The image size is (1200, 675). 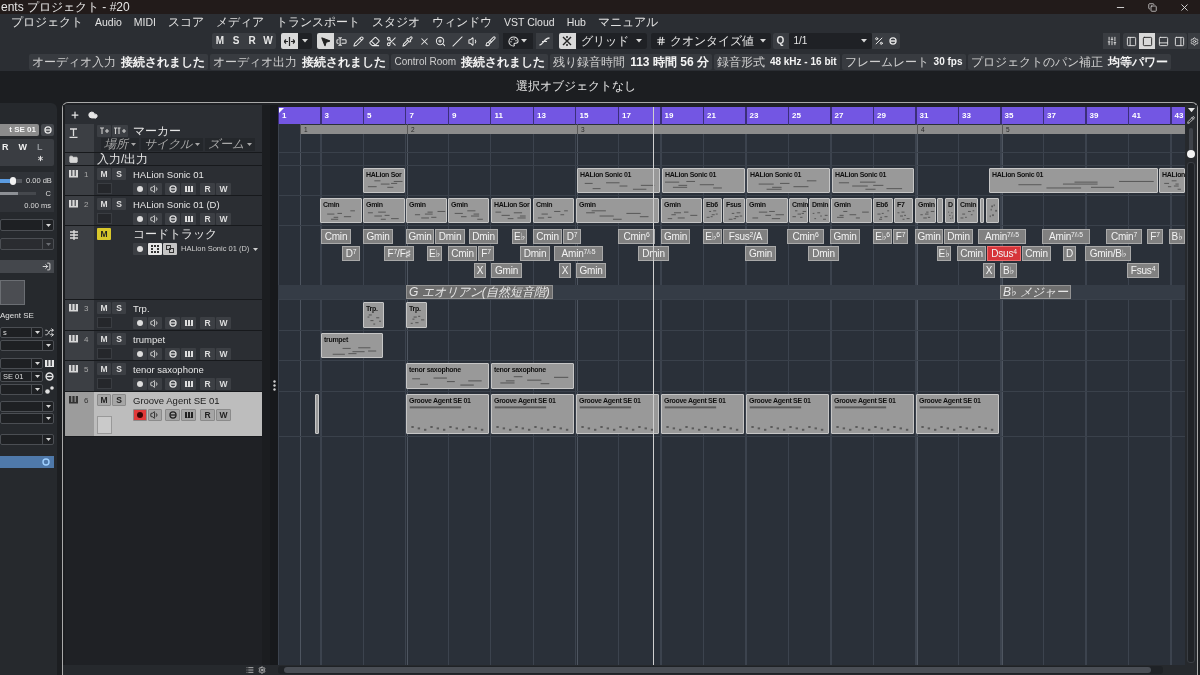 What do you see at coordinates (250, 670) in the screenshot?
I see `list-icon` at bounding box center [250, 670].